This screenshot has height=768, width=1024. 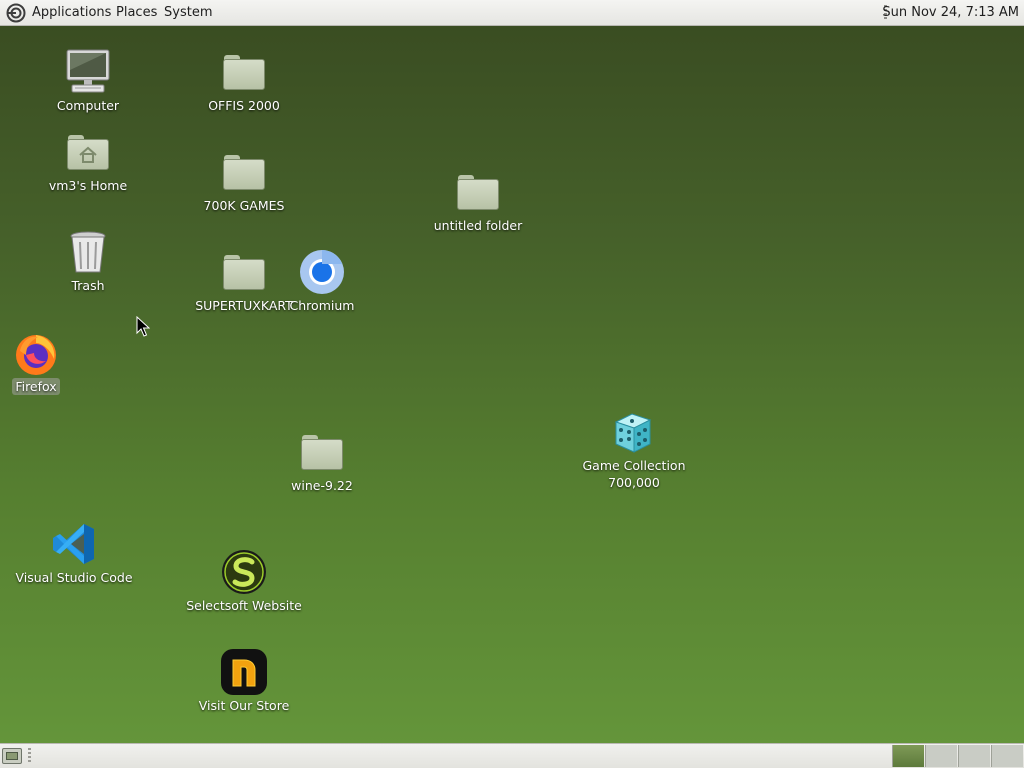 I want to click on desktop-icon-firefox: Firefox, so click(x=38, y=362).